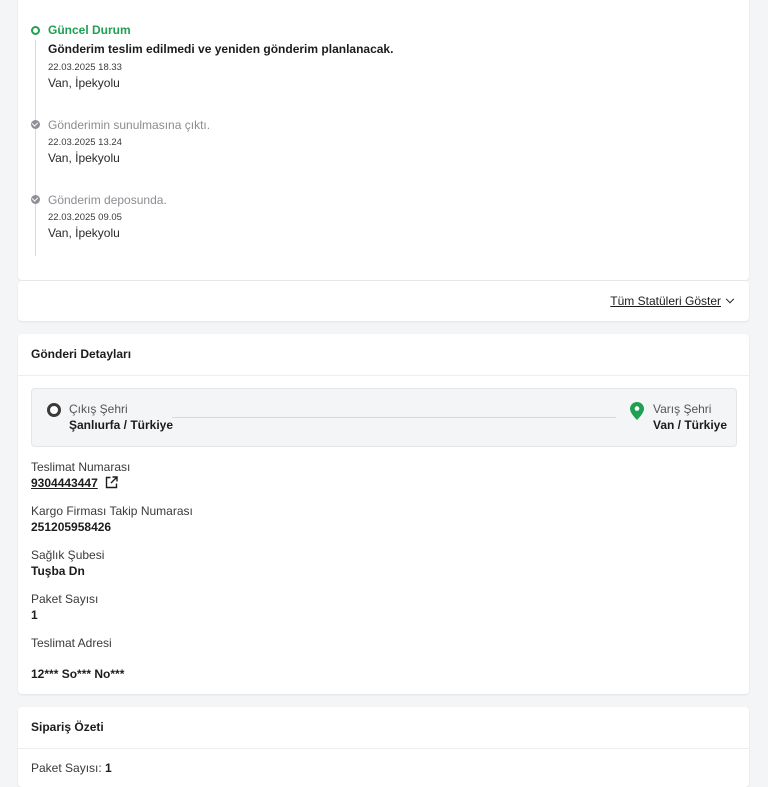 The image size is (768, 787). I want to click on timeline-item-title: Gönderim deposunda., so click(107, 200).